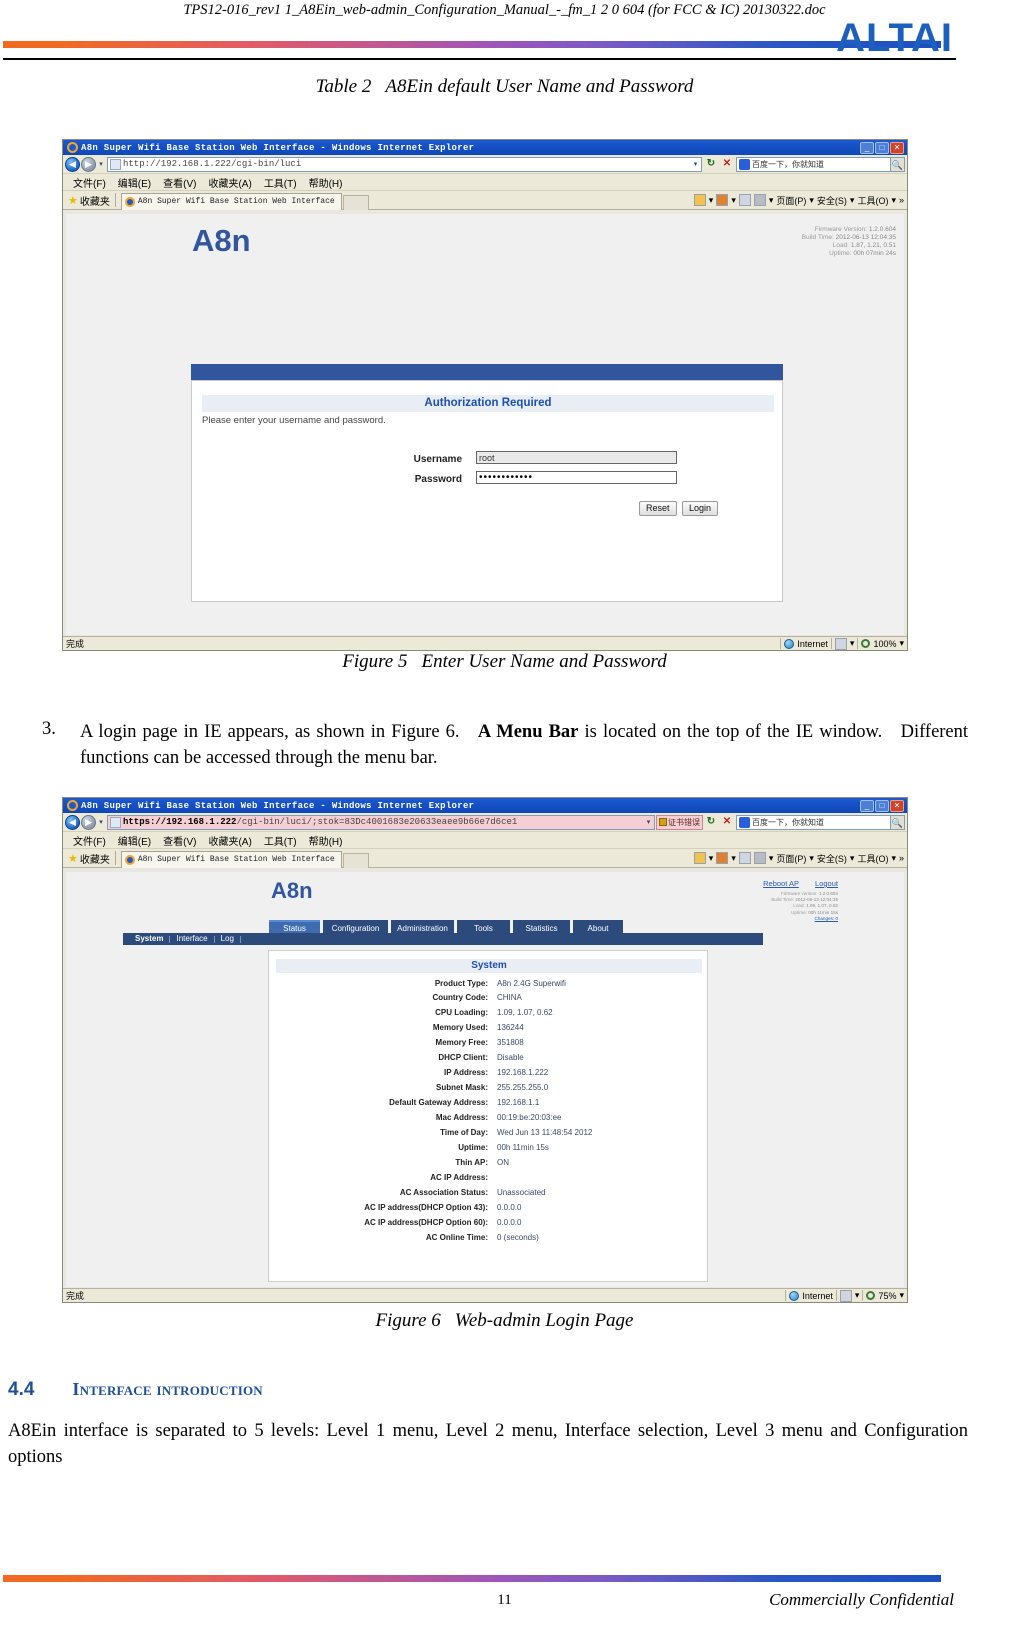 This screenshot has width=1009, height=1628. I want to click on home-chevron-down-icon-2: ▾, so click(711, 858).